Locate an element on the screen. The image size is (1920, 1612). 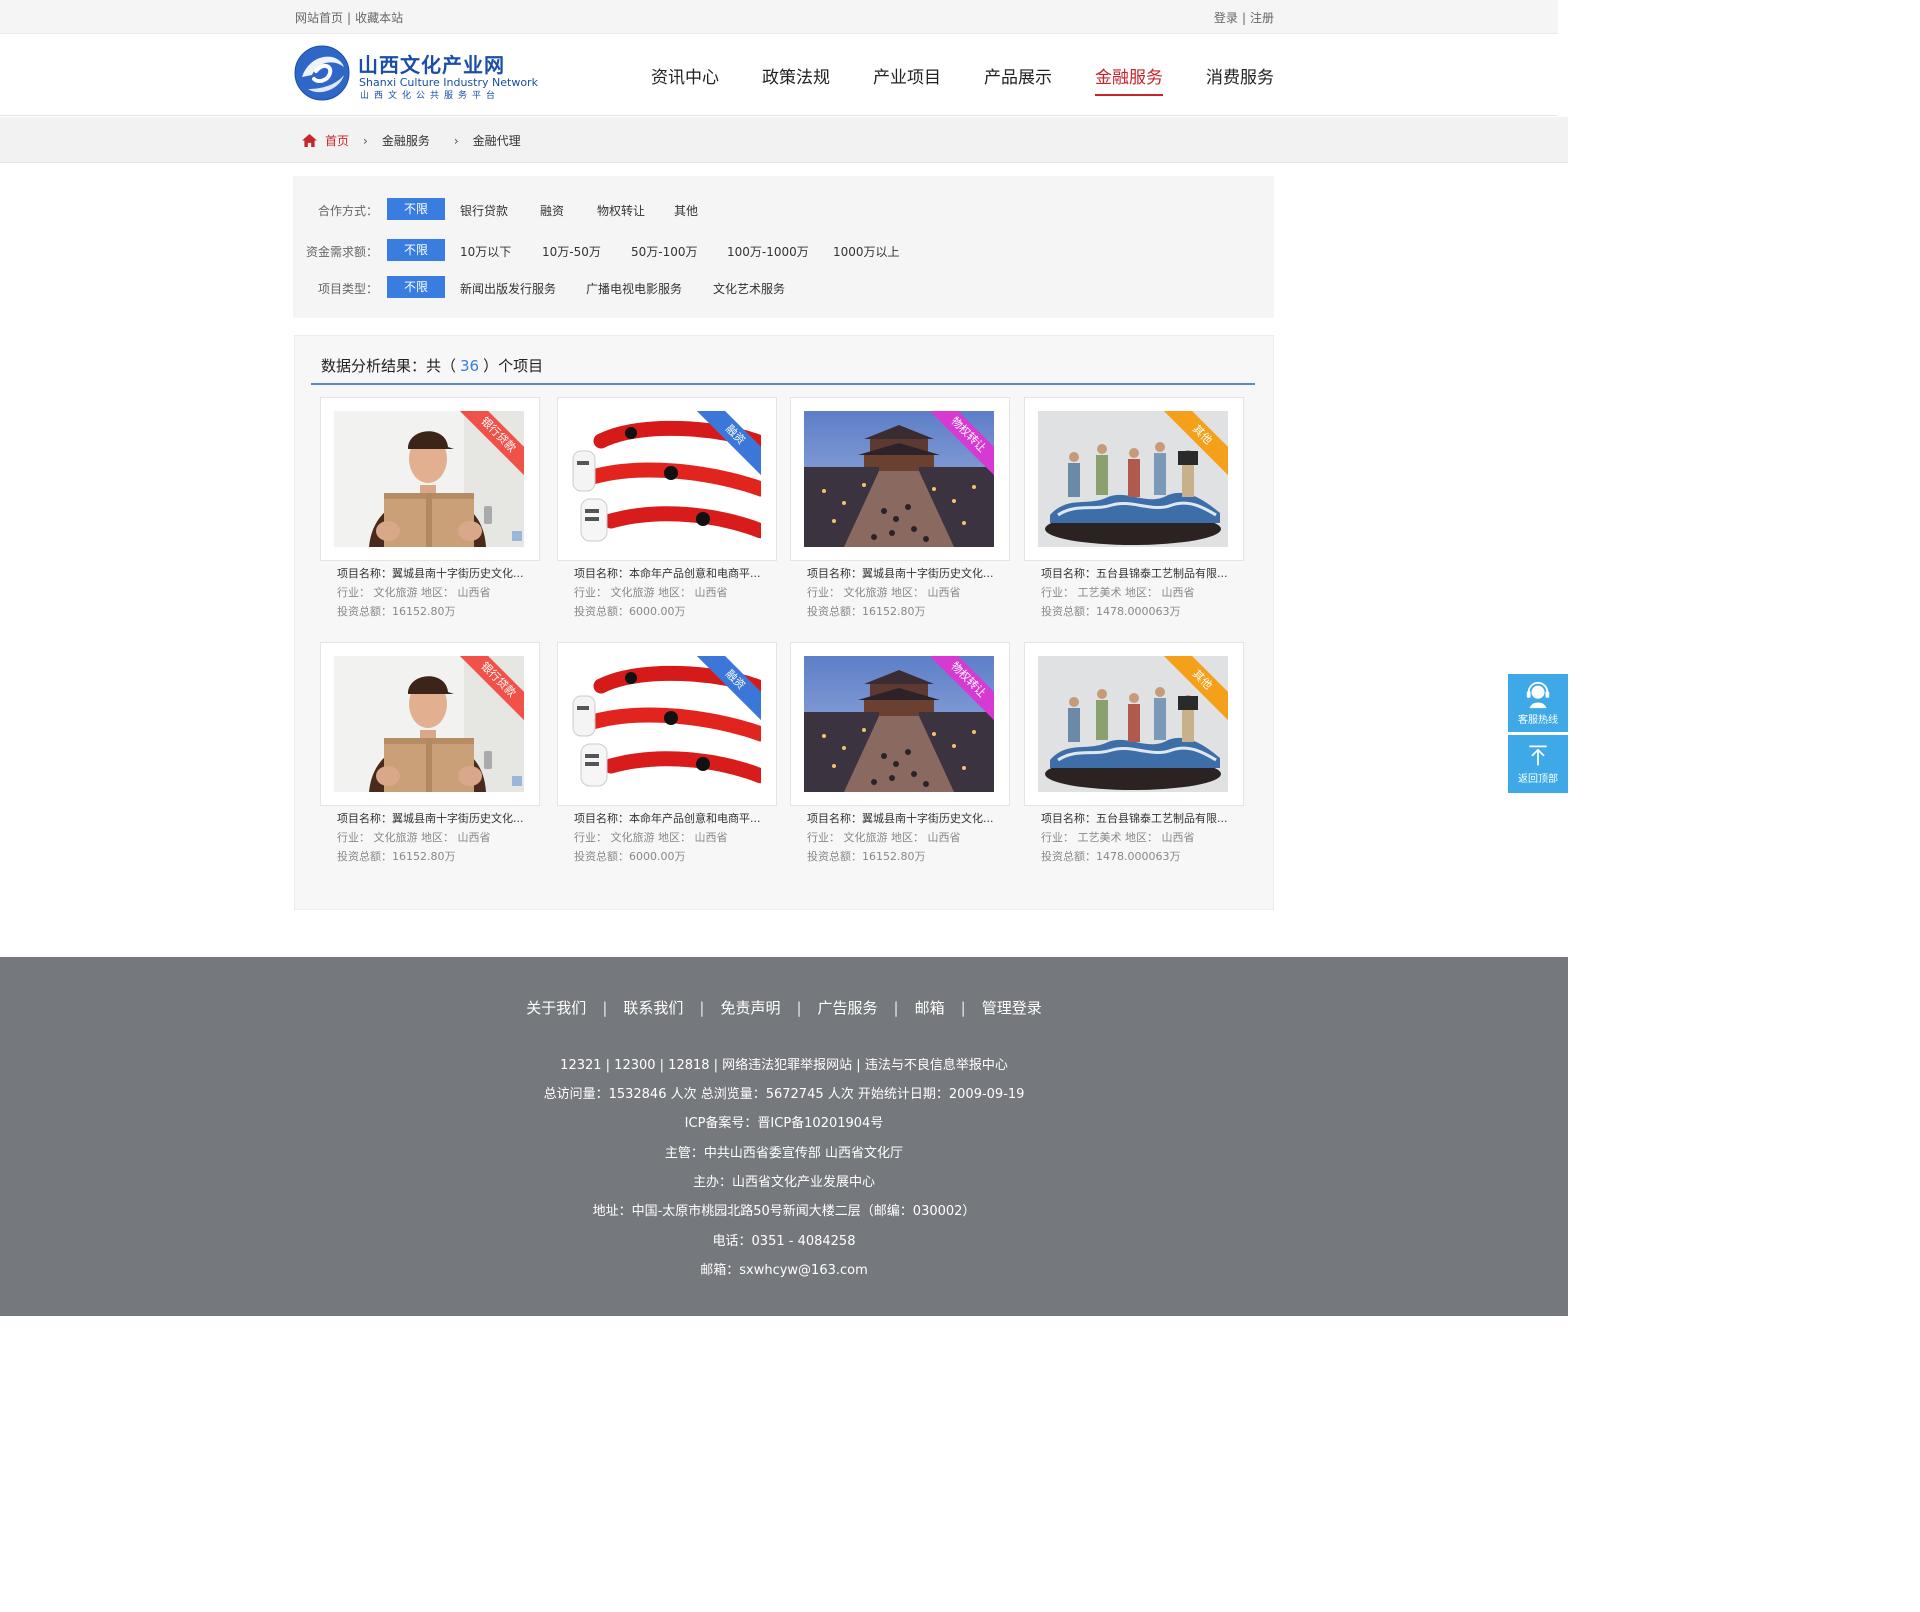
filter-option: 10万以下 is located at coordinates (485, 251).